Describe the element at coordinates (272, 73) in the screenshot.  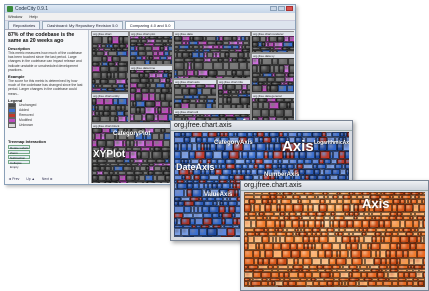
I see `package-block: org.jfree.data.xy` at that location.